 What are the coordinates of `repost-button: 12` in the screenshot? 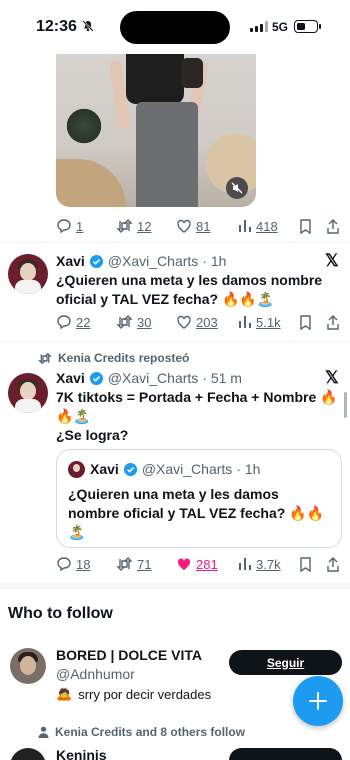 It's located at (133, 226).